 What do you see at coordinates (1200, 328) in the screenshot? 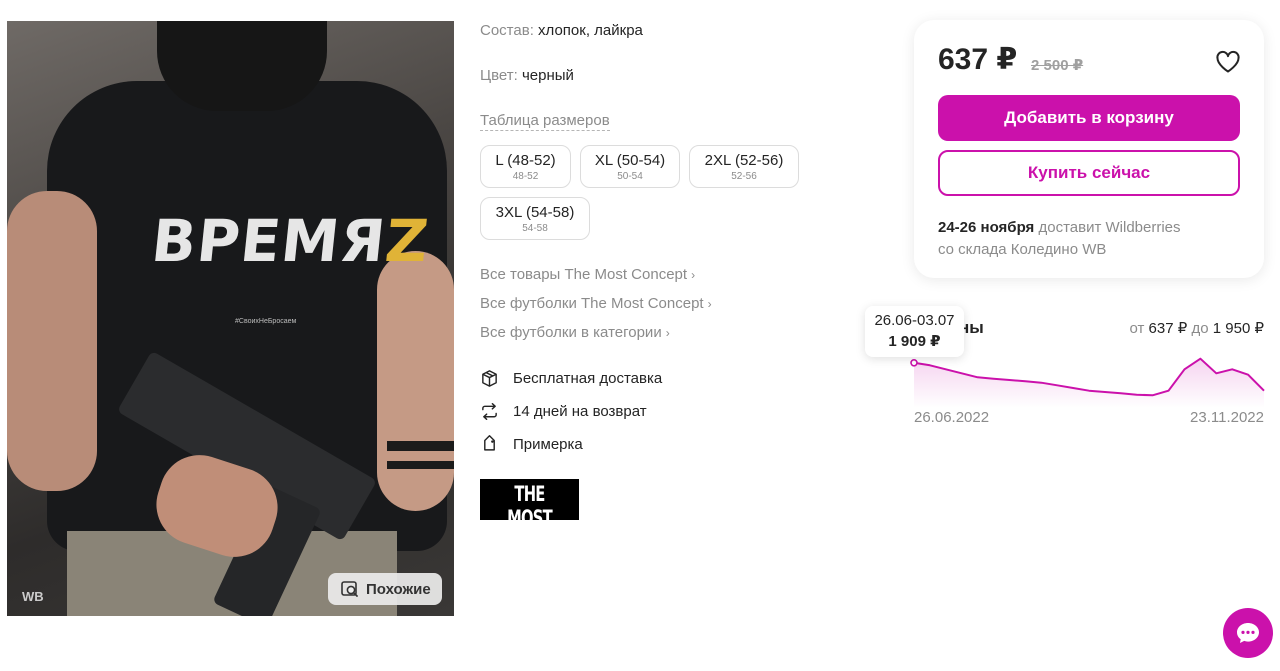
I see `range-to-word: до` at bounding box center [1200, 328].